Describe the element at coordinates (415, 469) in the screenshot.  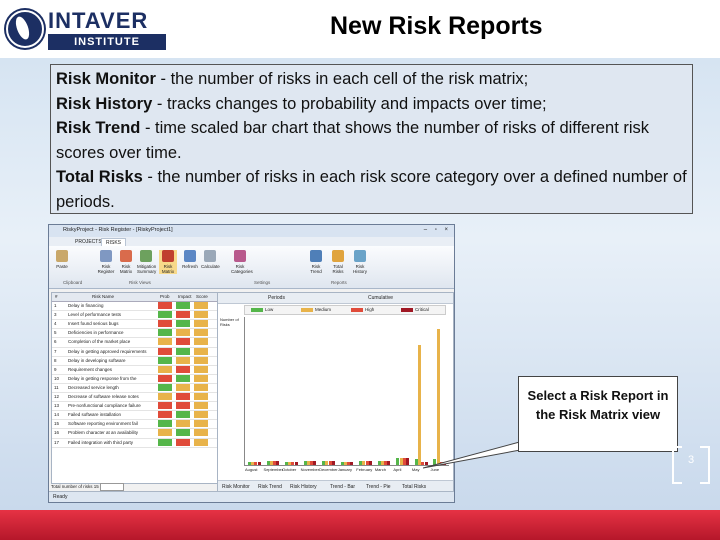
I see `x-tick-label: May` at that location.